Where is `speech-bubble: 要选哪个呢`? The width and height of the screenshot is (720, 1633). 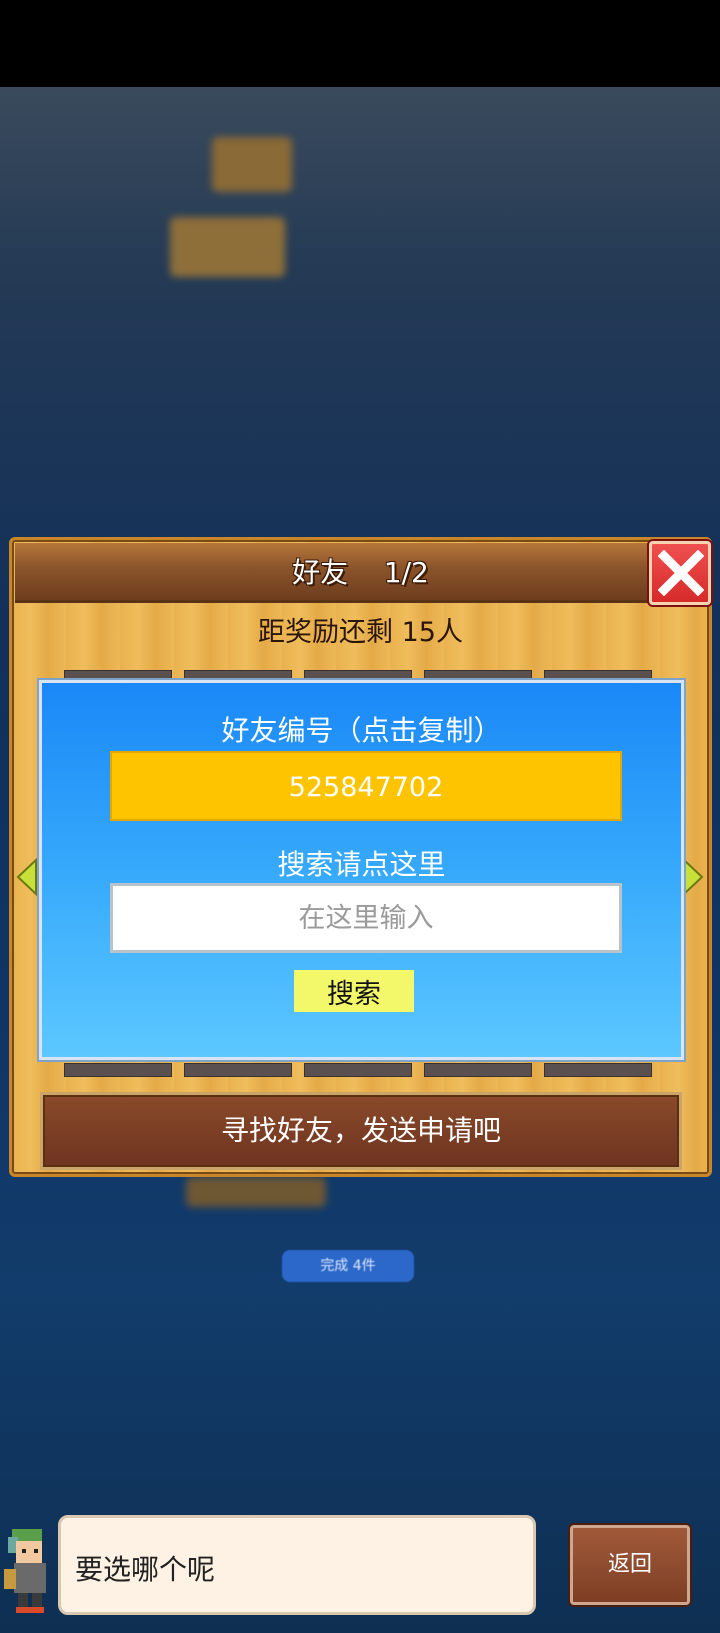
speech-bubble: 要选哪个呢 is located at coordinates (297, 1565).